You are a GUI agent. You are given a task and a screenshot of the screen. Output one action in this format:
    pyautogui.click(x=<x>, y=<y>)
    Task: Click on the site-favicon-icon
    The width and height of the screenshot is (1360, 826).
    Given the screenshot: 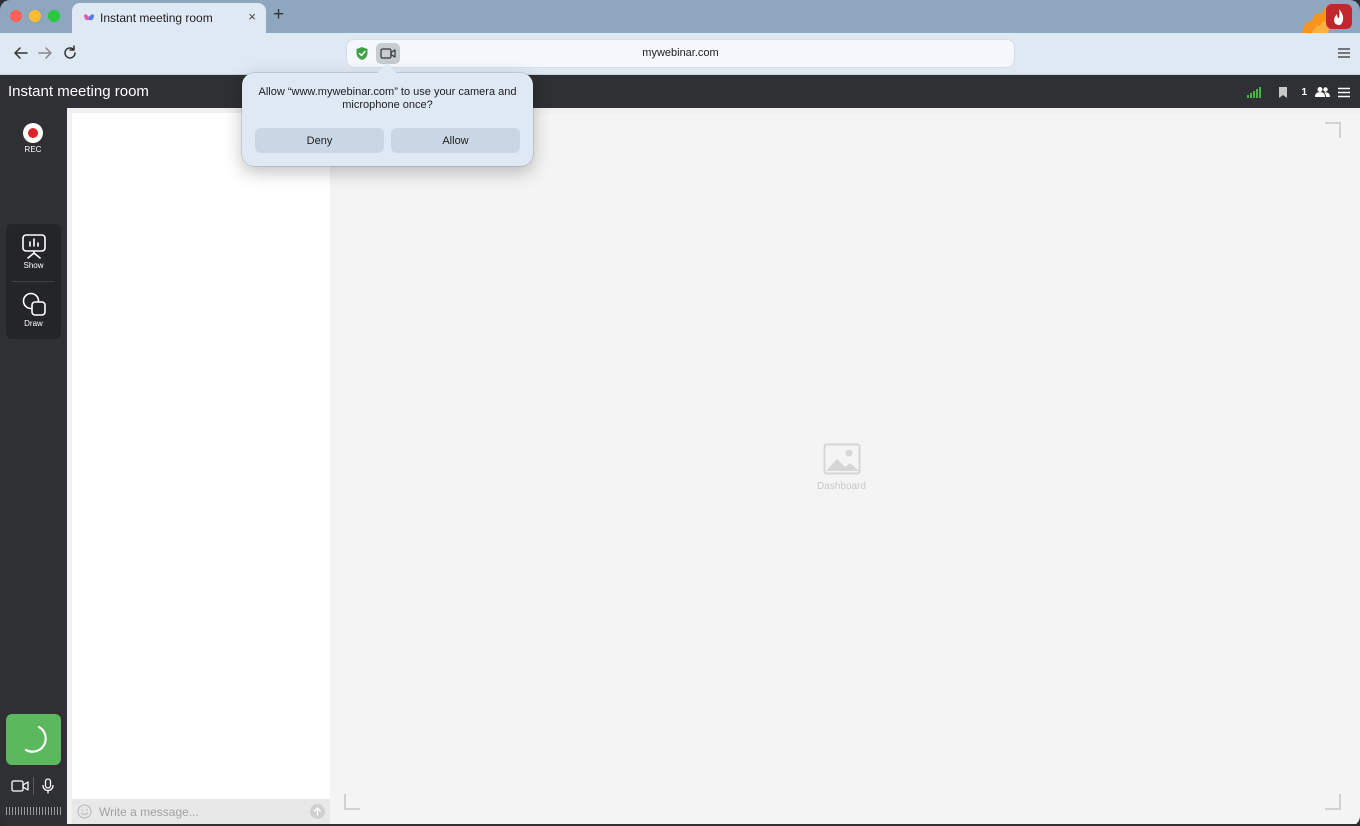 What is the action you would take?
    pyautogui.click(x=89, y=17)
    